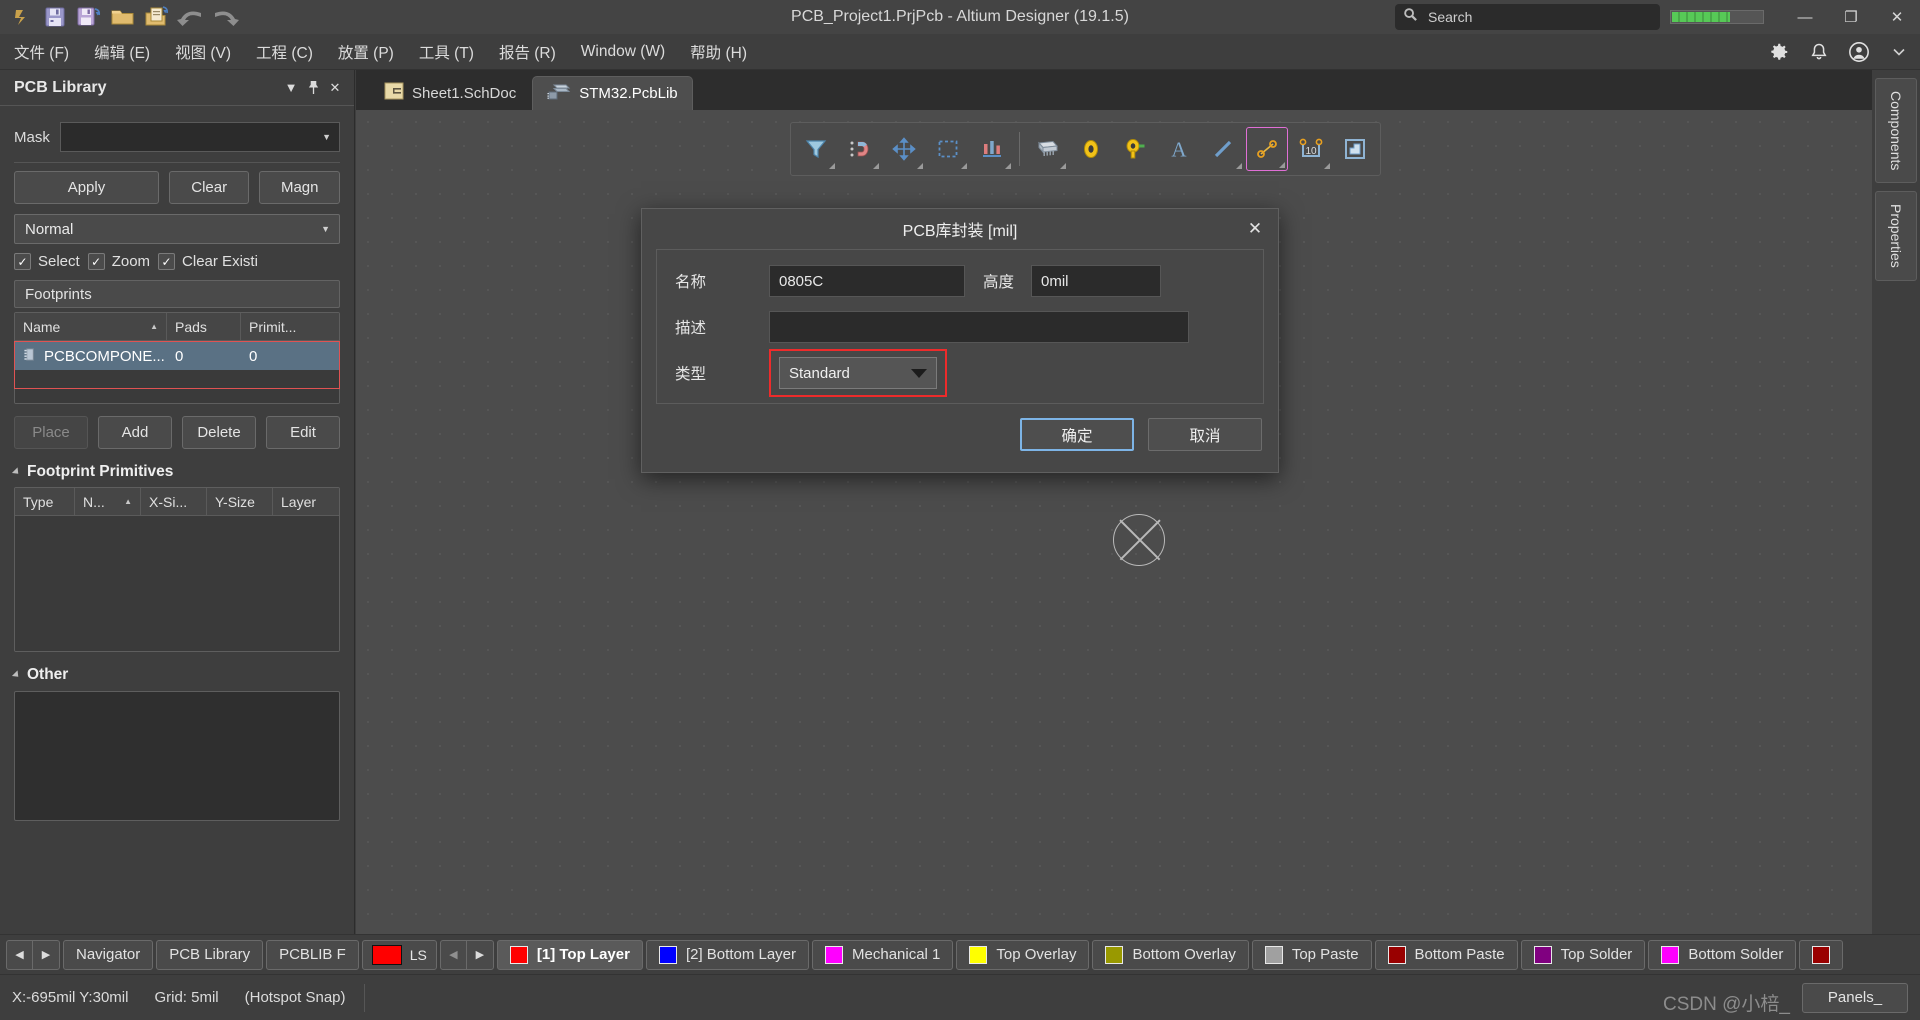 The image size is (1920, 1020). What do you see at coordinates (225, 17) in the screenshot?
I see `redo-icon` at bounding box center [225, 17].